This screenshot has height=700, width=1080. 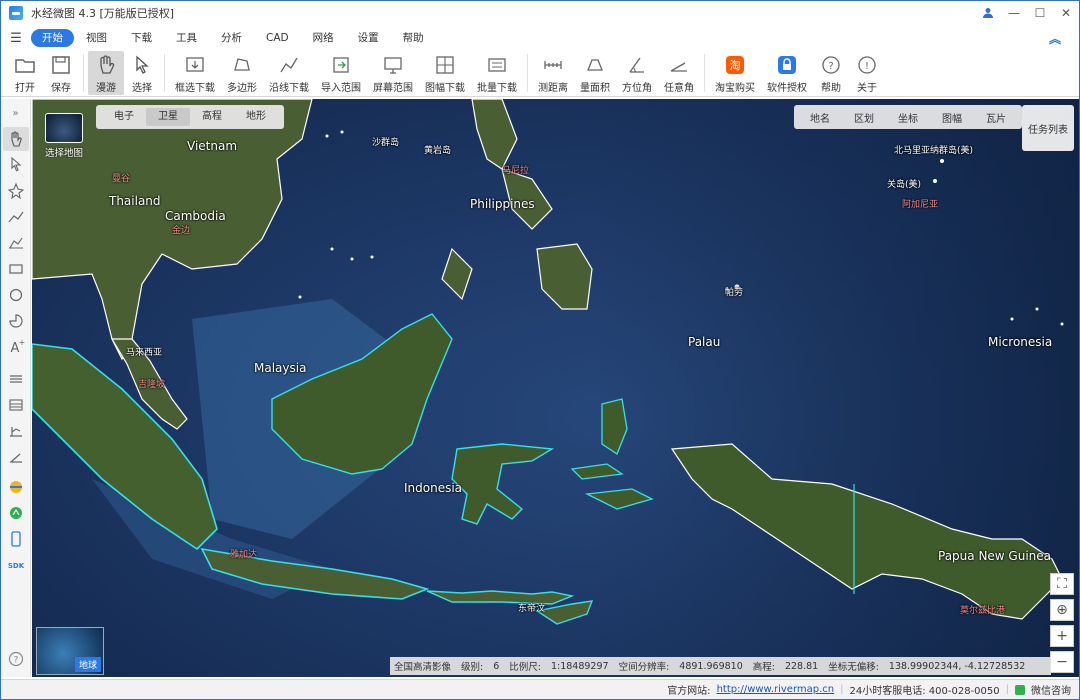 I want to click on draw-circle-icon, so click(x=16, y=295).